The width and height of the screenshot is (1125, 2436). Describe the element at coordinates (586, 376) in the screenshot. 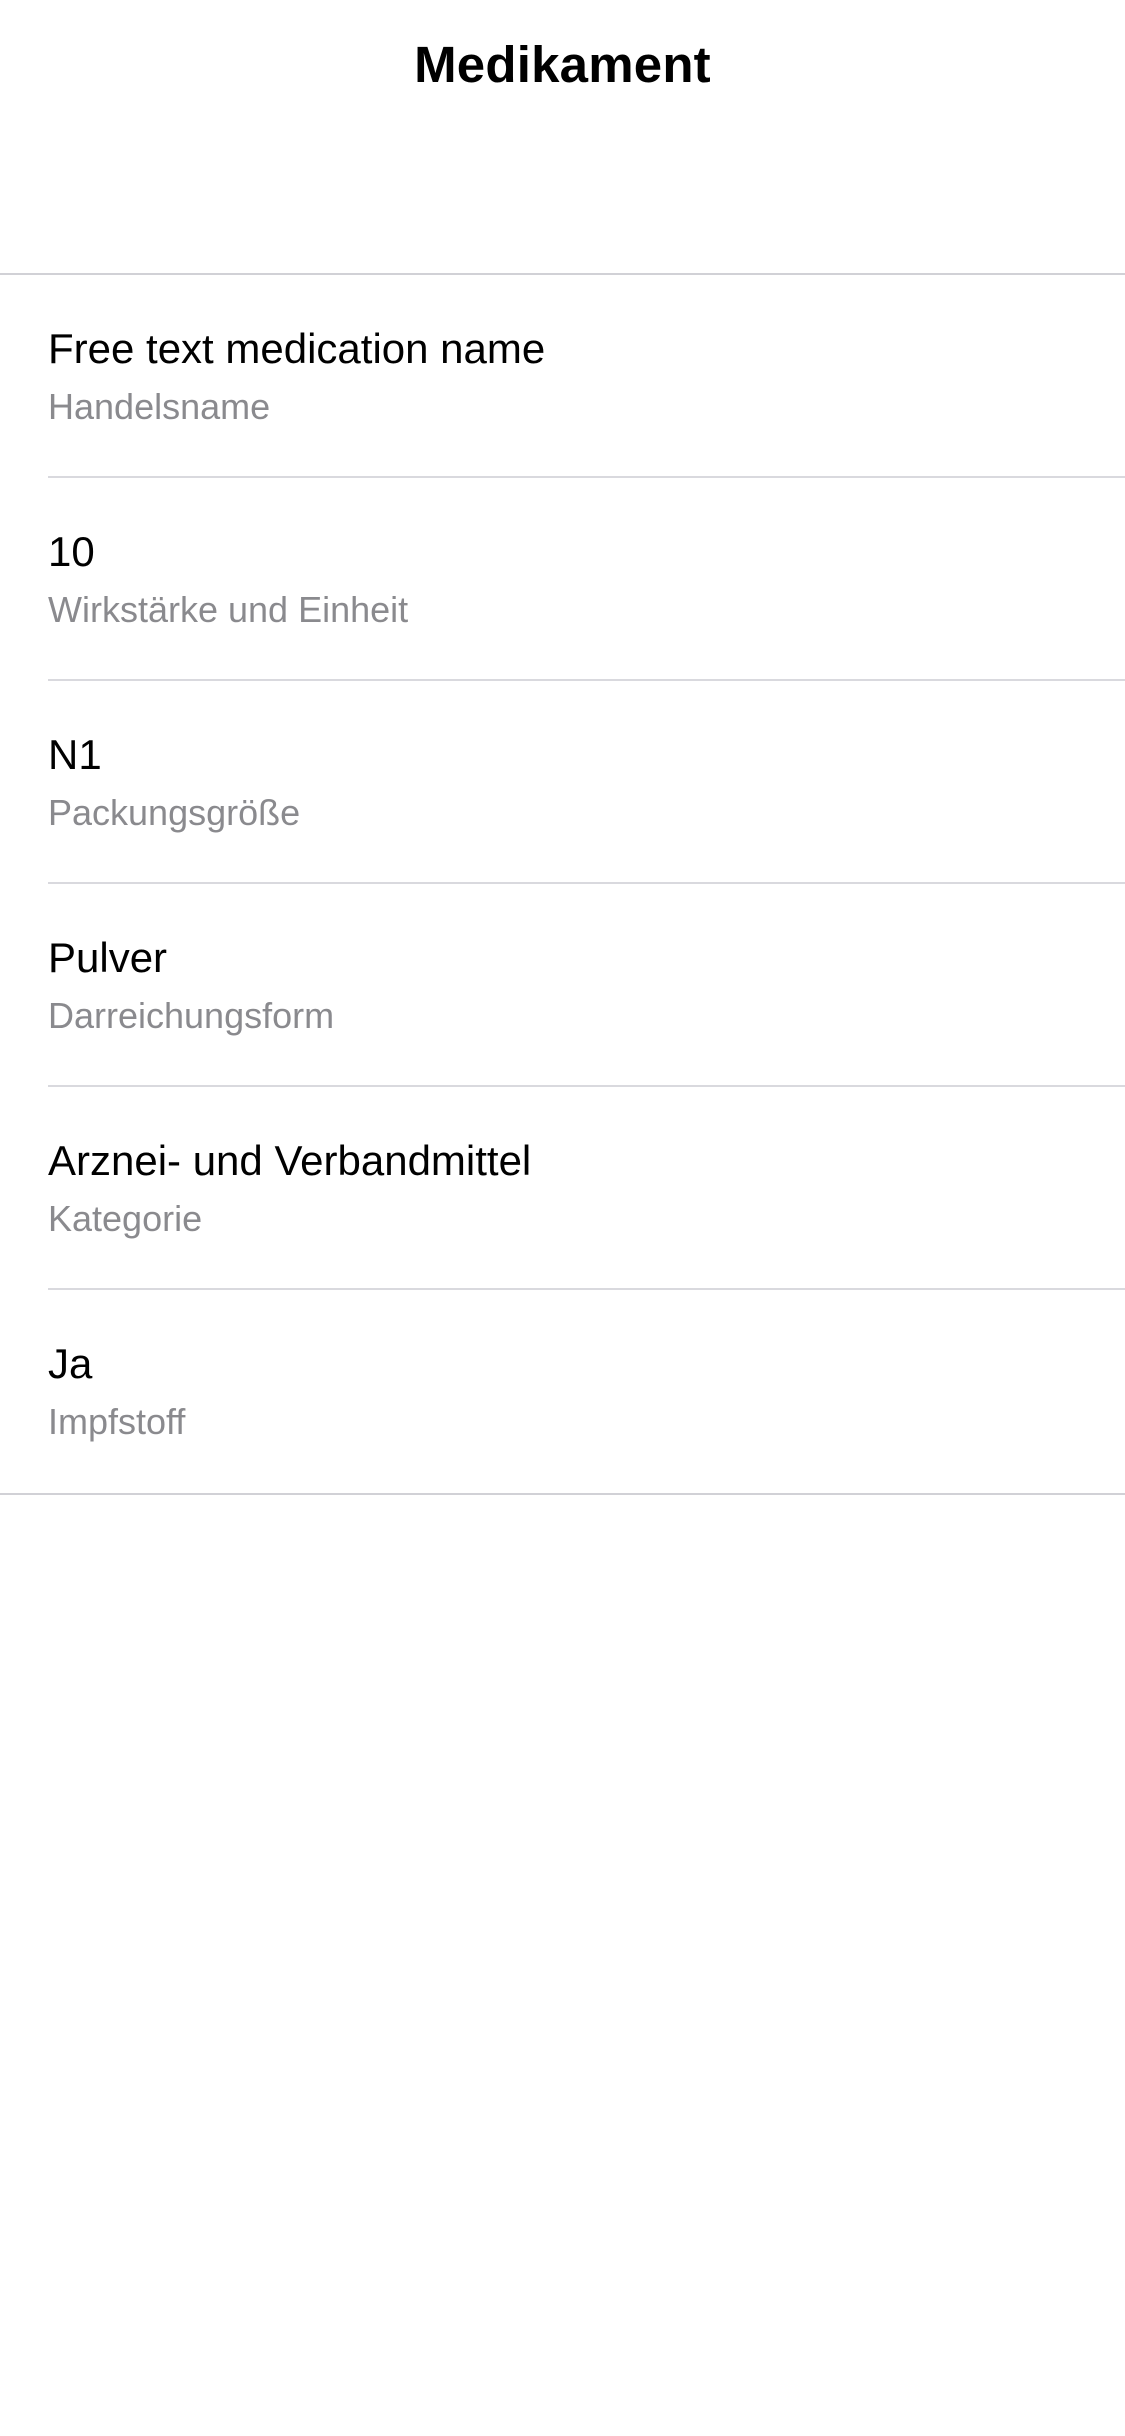

I see `list-item-trade-name: Free text medication name Handelsname` at that location.